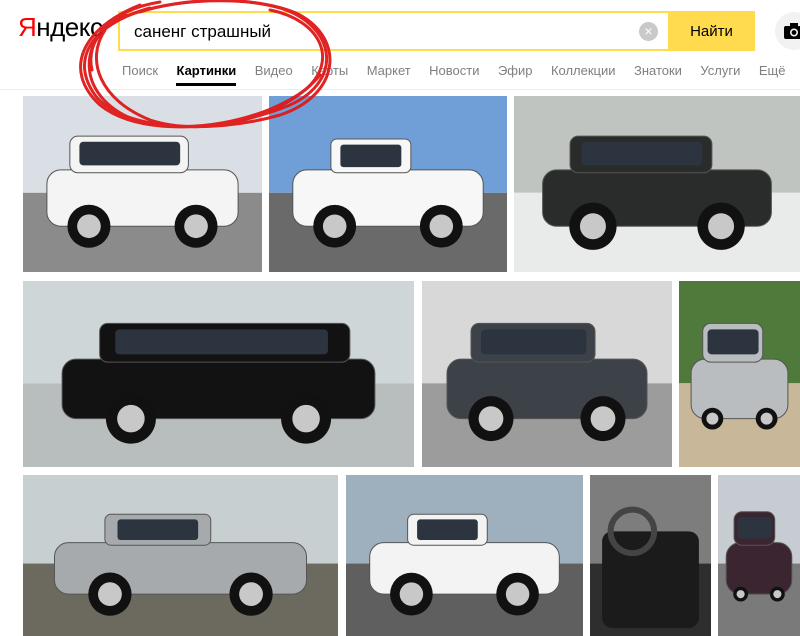 The height and width of the screenshot is (636, 800). I want to click on tab-services: Услуги, so click(720, 70).